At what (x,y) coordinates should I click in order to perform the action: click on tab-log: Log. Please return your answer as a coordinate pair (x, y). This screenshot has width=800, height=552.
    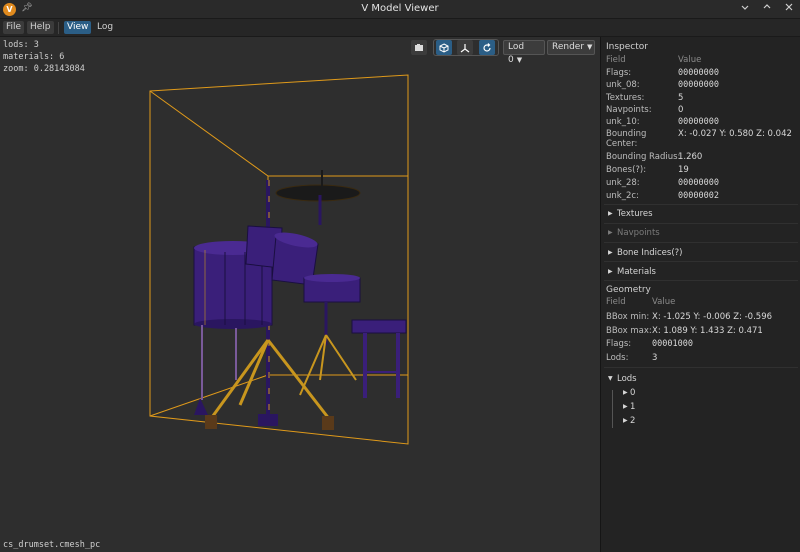
    Looking at the image, I should click on (105, 27).